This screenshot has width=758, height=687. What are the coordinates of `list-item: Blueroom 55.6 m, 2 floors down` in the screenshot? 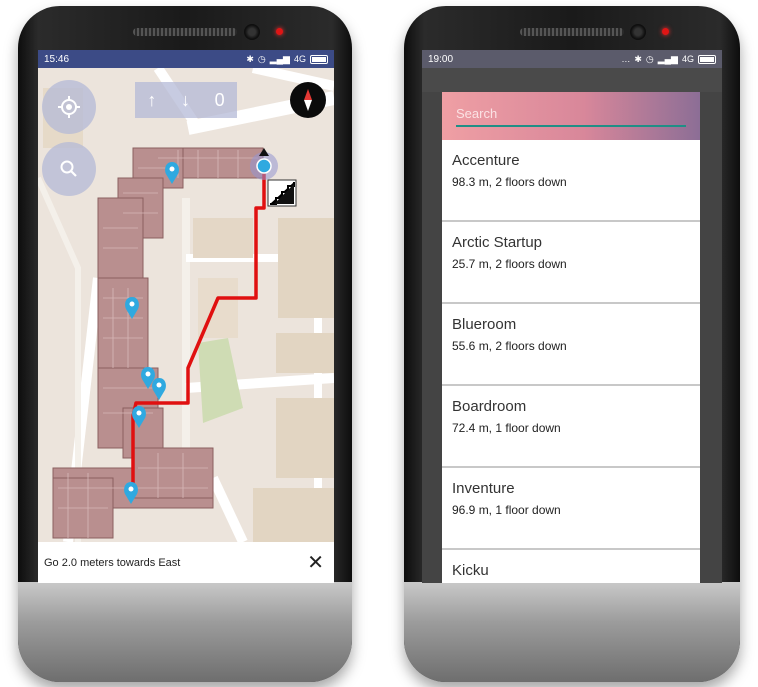 It's located at (571, 345).